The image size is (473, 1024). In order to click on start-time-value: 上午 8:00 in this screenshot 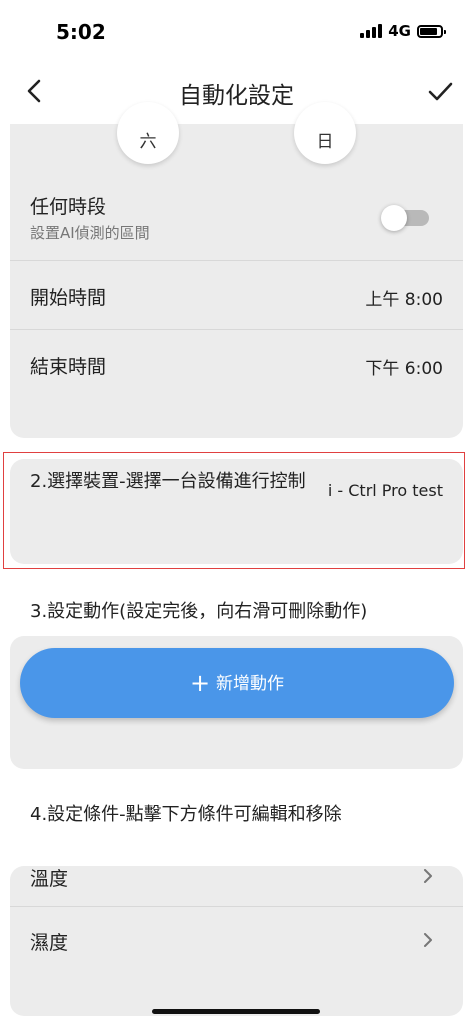, I will do `click(404, 300)`.